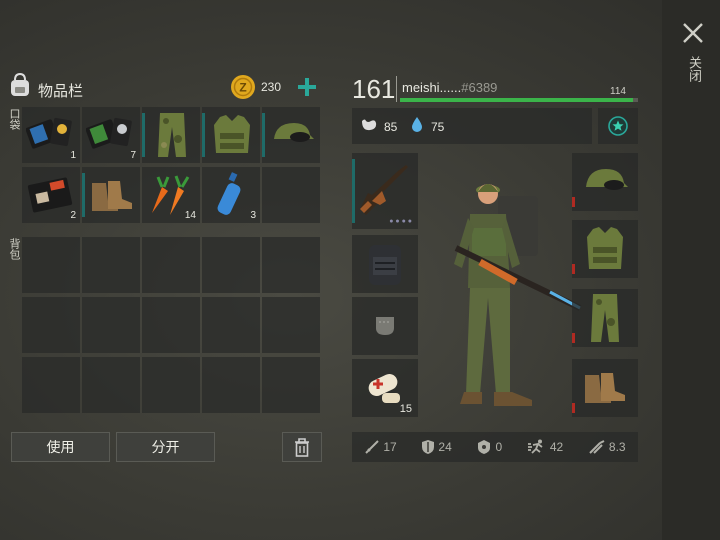 The height and width of the screenshot is (540, 720). Describe the element at coordinates (391, 127) in the screenshot. I see `food-value: 85` at that location.